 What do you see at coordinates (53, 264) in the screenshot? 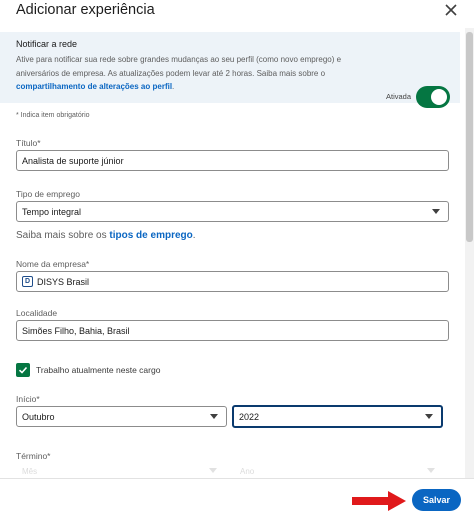
I see `company-label: Nome da empresa*` at bounding box center [53, 264].